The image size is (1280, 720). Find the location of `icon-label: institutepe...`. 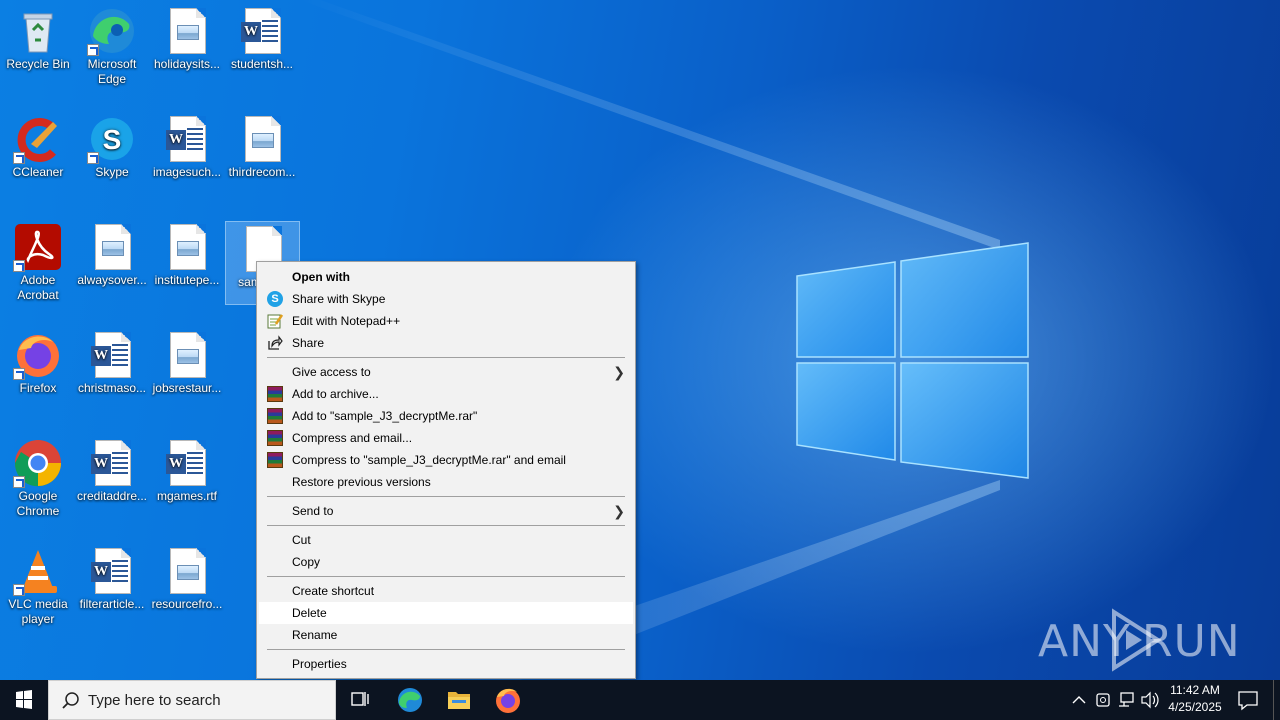

icon-label: institutepe... is located at coordinates (187, 280).